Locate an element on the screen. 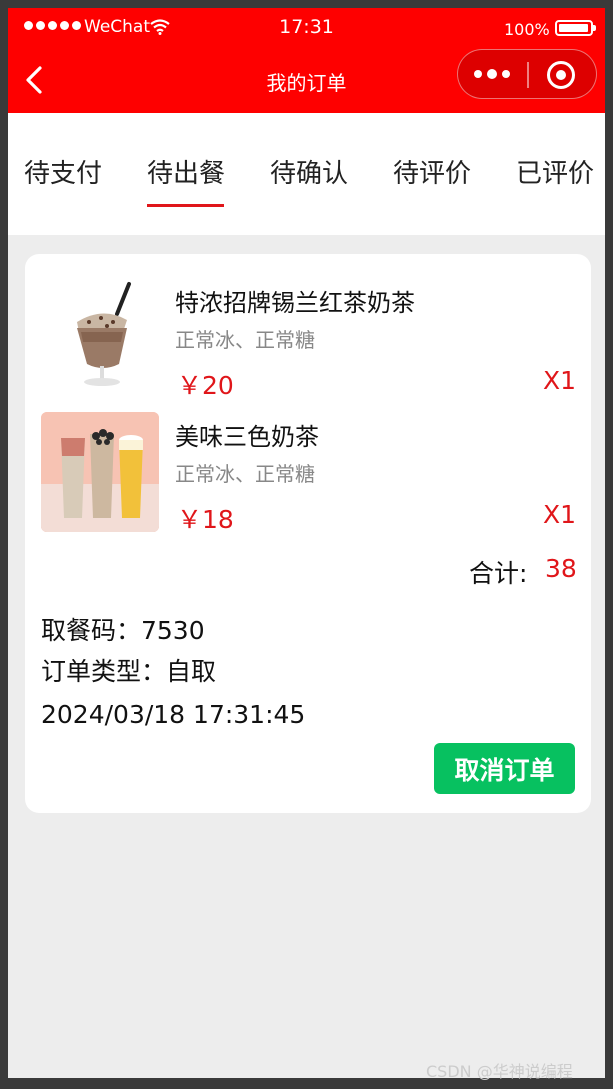 The width and height of the screenshot is (613, 1089). status-bar: WeChat 17:31 100% is located at coordinates (306, 28).